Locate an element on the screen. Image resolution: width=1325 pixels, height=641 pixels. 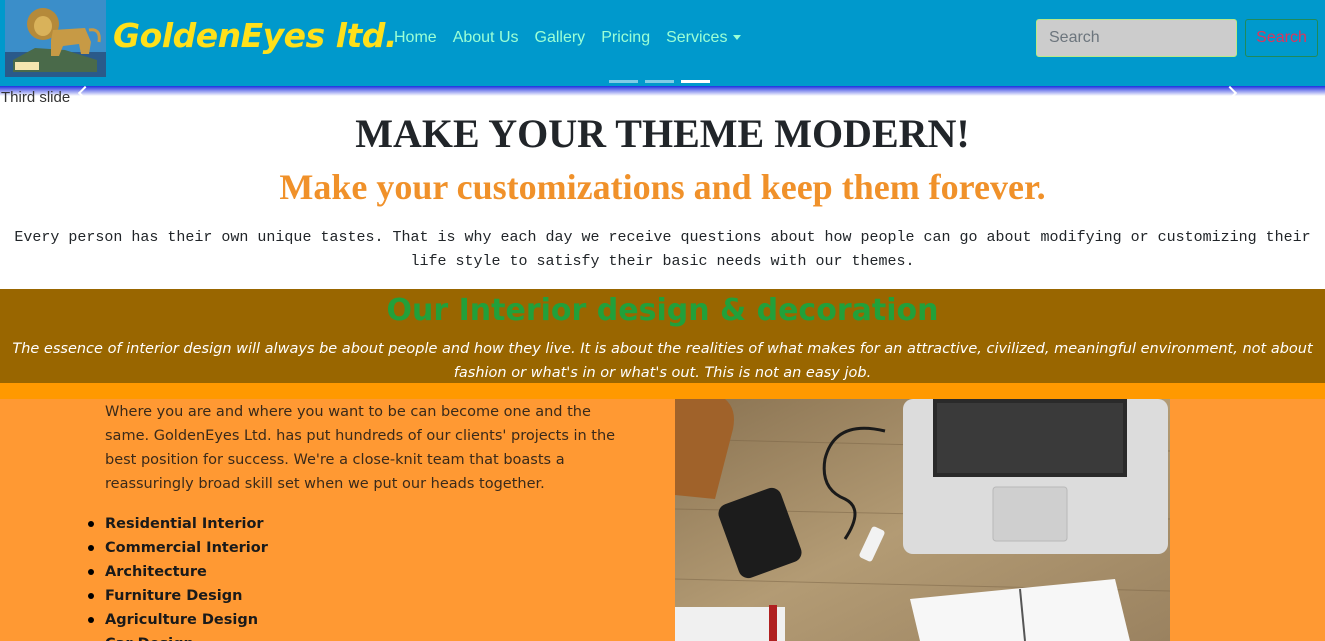
nav-item-services-dropdown: Services is located at coordinates (704, 38).